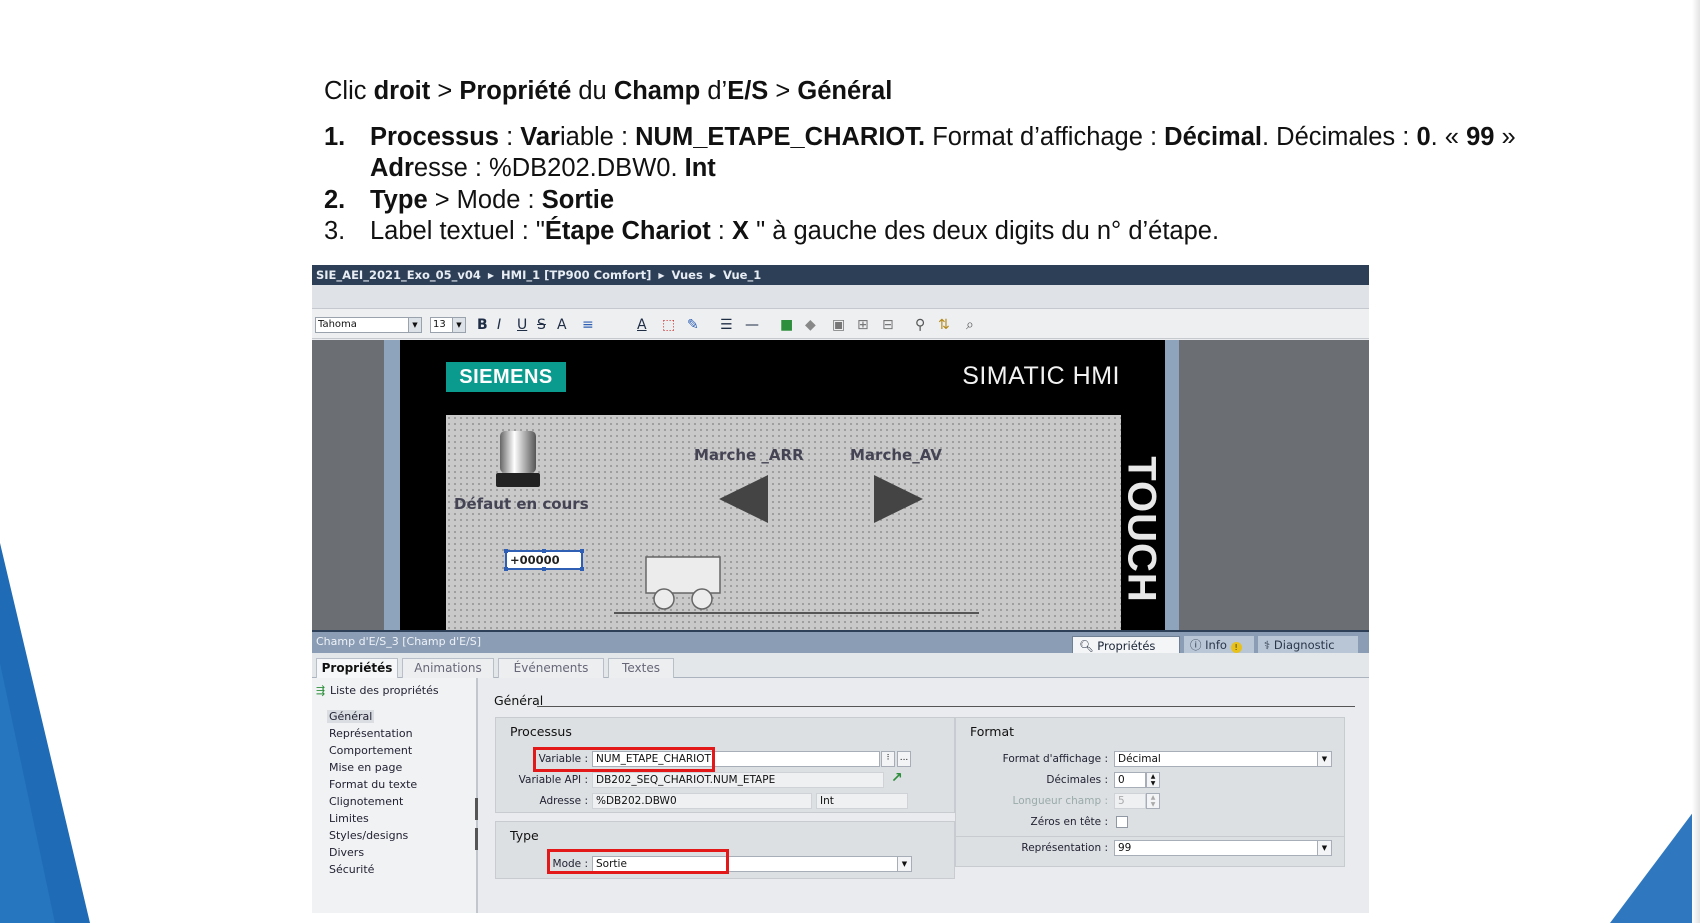  I want to click on label-marche-arr: Marche _ARR, so click(749, 455).